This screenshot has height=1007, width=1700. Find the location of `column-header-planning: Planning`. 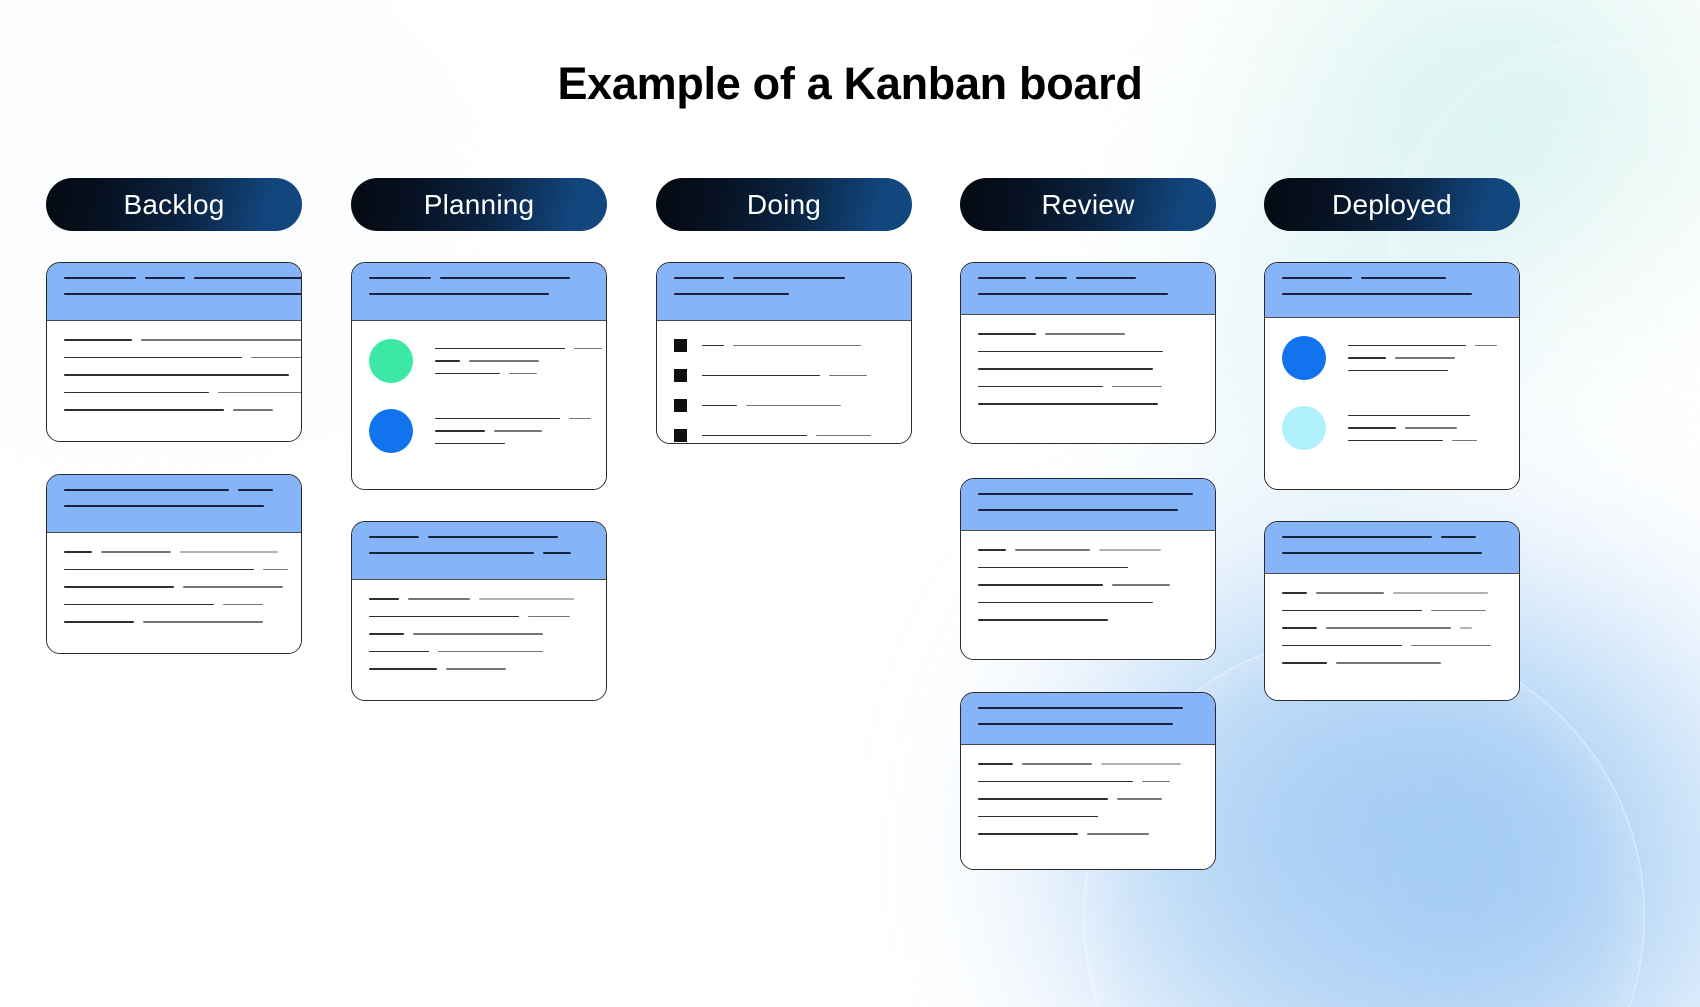

column-header-planning: Planning is located at coordinates (479, 204).